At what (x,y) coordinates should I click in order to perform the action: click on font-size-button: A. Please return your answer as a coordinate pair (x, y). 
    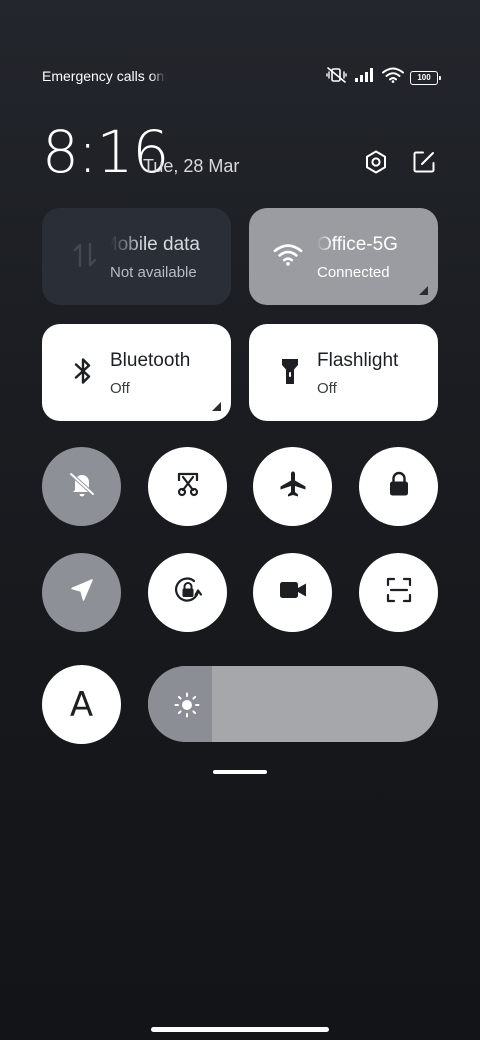
    Looking at the image, I should click on (81, 704).